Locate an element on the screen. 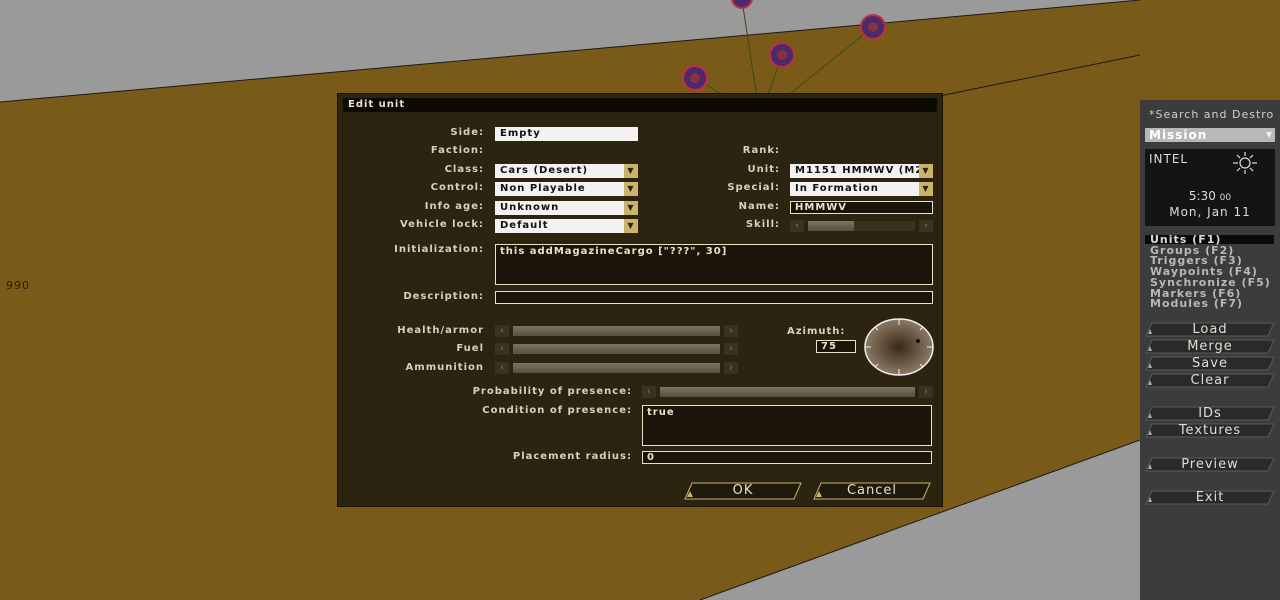 The width and height of the screenshot is (1280, 600). rank-label: Rank: is located at coordinates (761, 150).